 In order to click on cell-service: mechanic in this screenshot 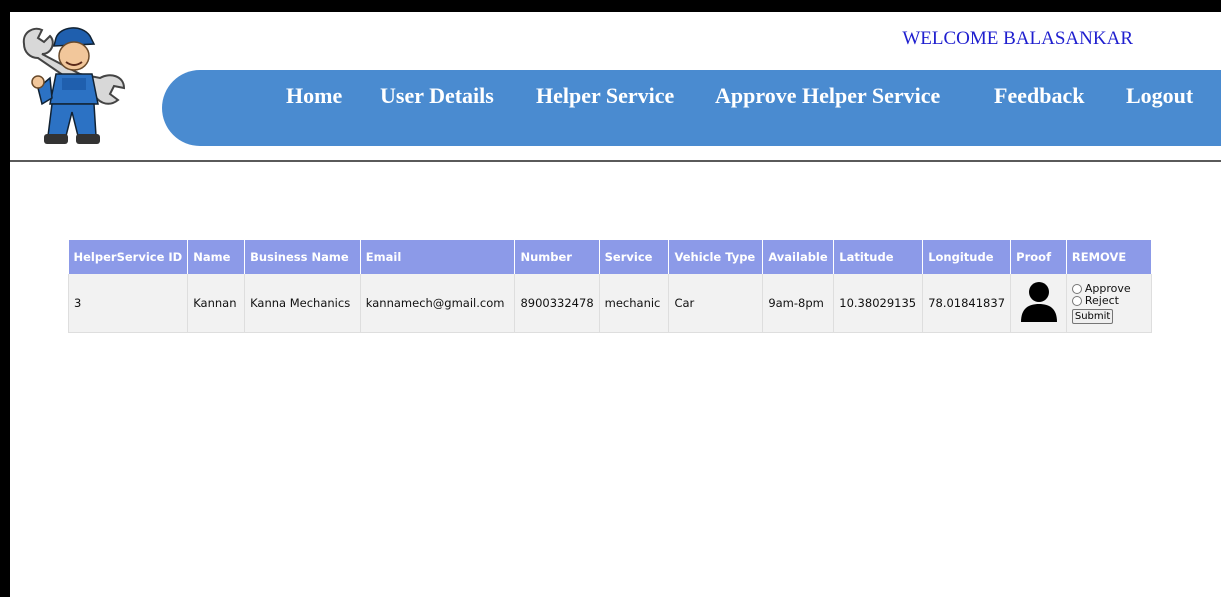, I will do `click(634, 303)`.